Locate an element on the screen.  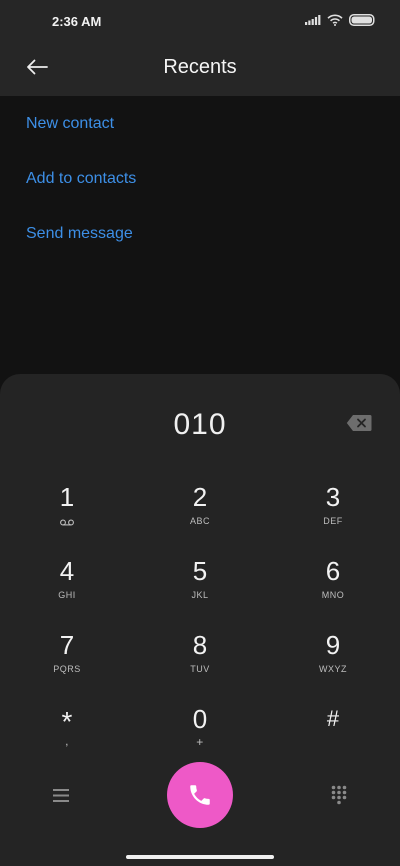
key-8: 8 TUV is located at coordinates (200, 663).